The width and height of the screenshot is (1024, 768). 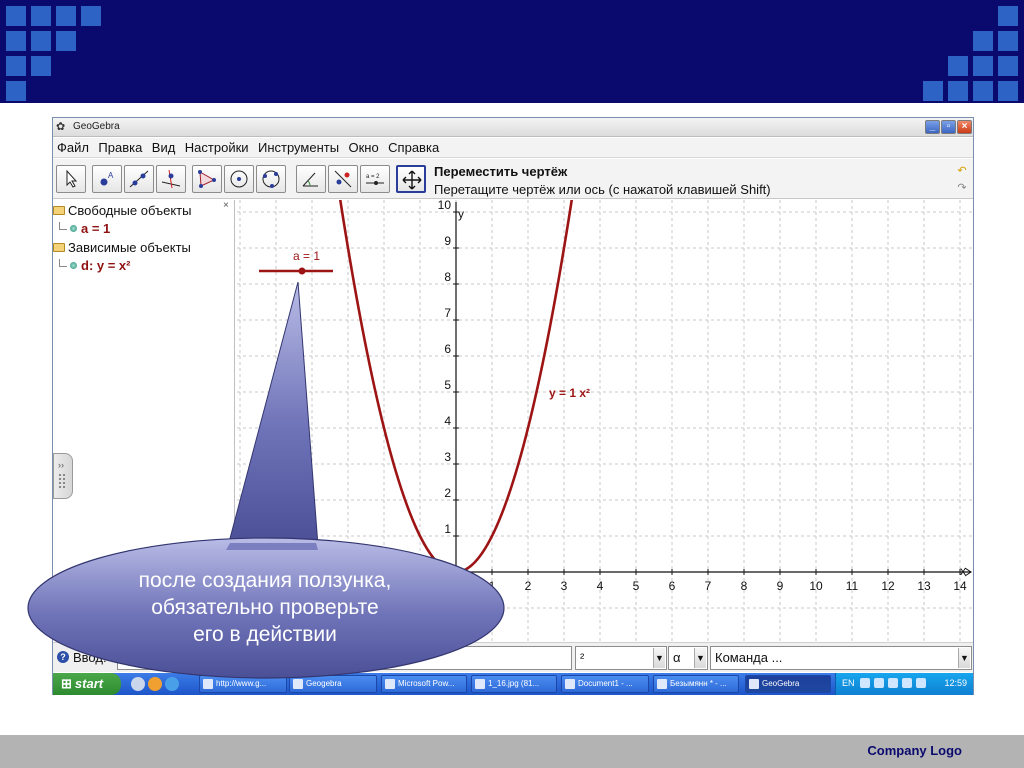 What do you see at coordinates (907, 683) in the screenshot?
I see `network-icon` at bounding box center [907, 683].